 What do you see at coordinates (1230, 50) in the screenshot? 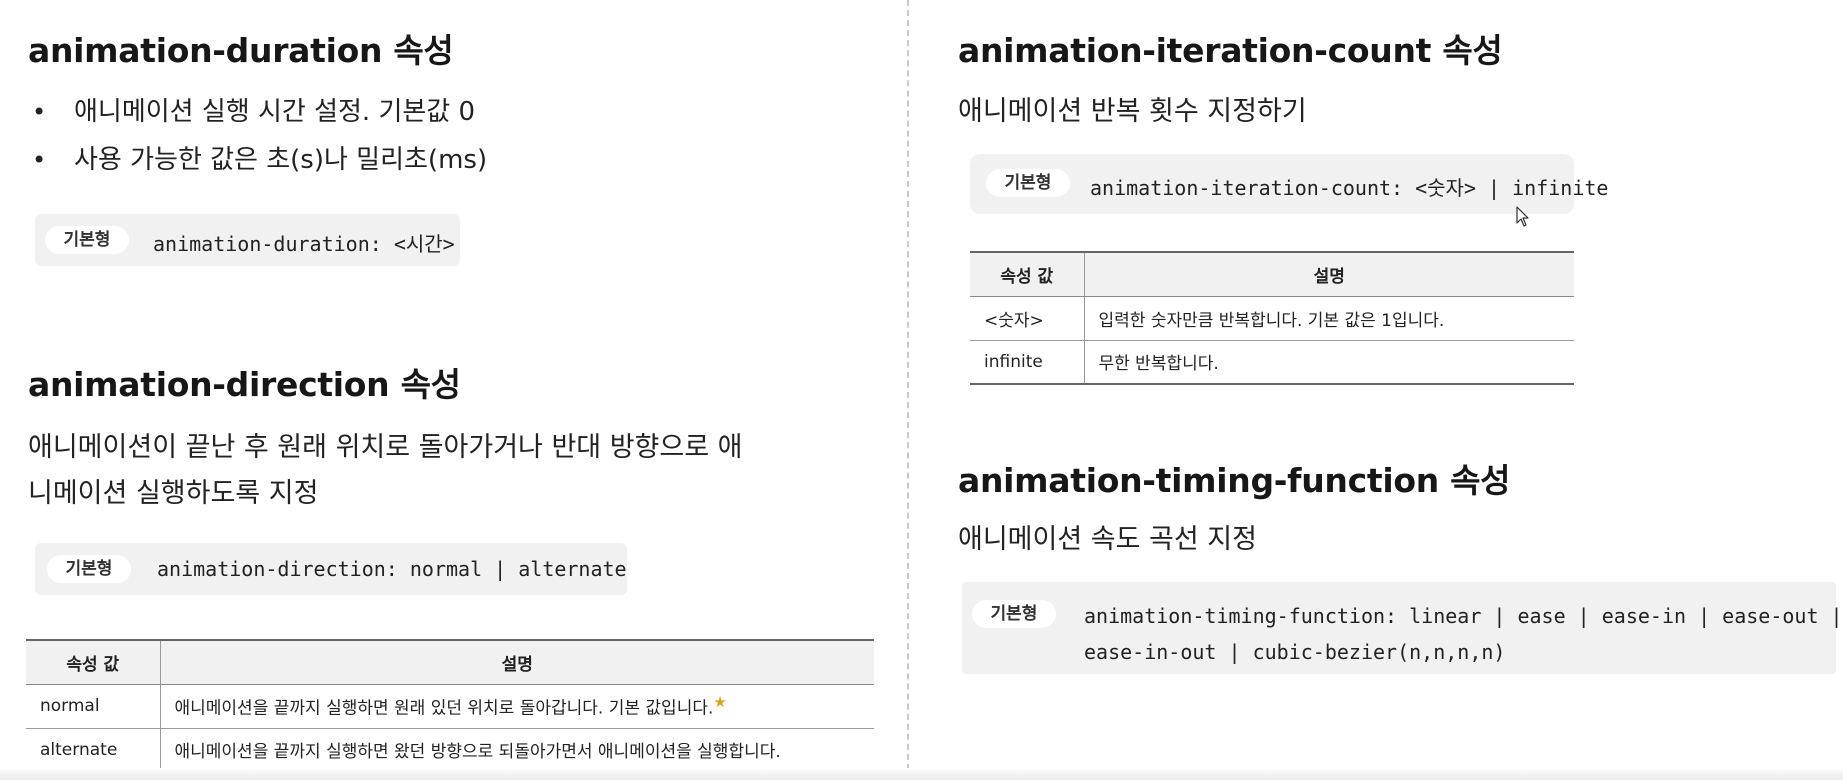
I see `iteration-title: animation-iteration-count 속성` at bounding box center [1230, 50].